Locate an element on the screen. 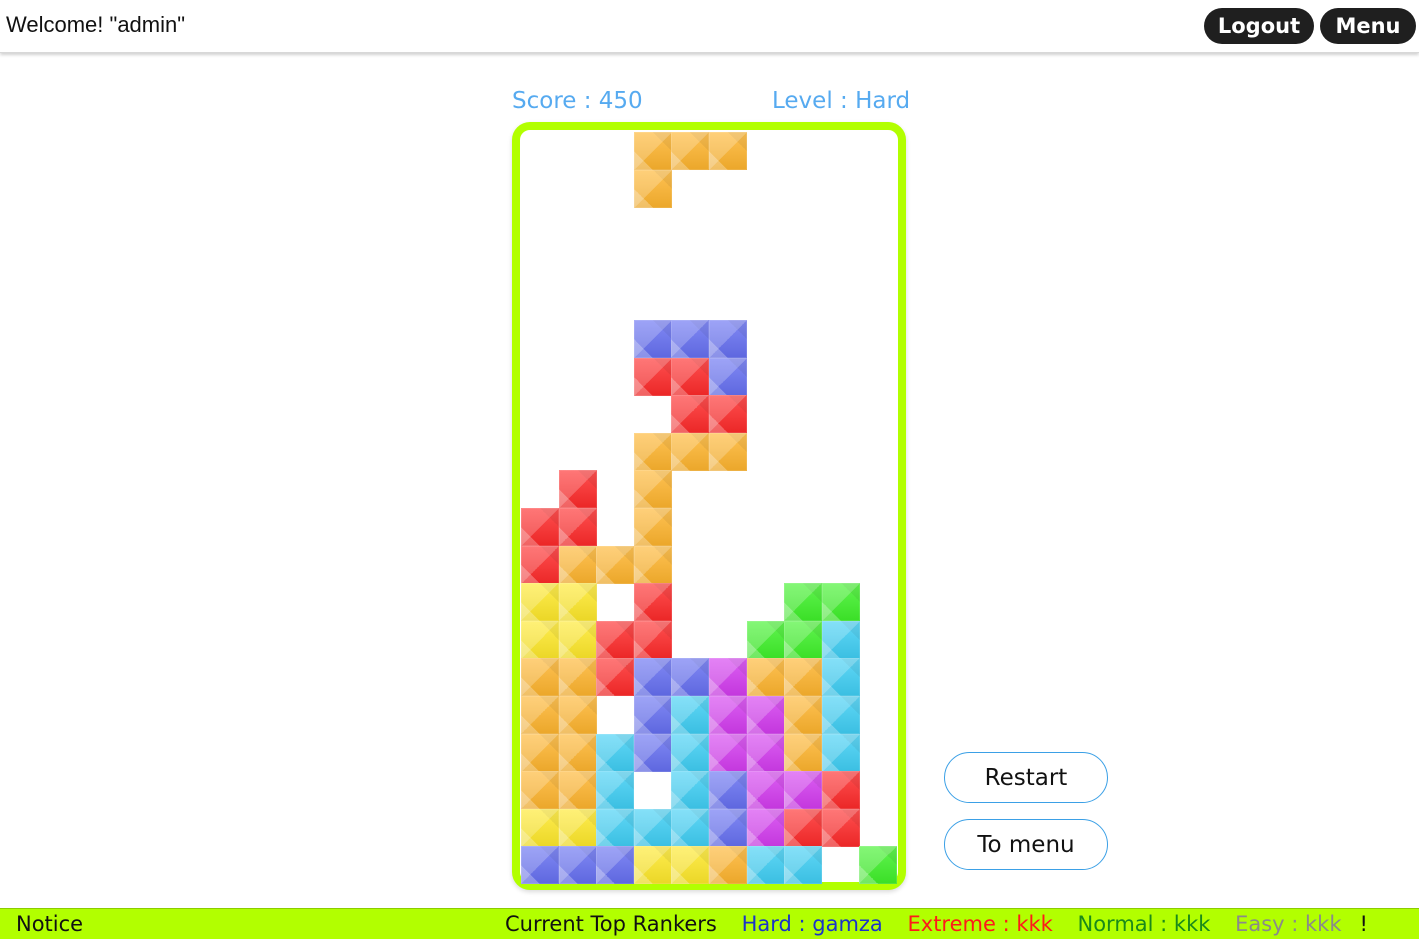 Image resolution: width=1419 pixels, height=939 pixels. ranker-extreme: Extreme : kkk is located at coordinates (980, 924).